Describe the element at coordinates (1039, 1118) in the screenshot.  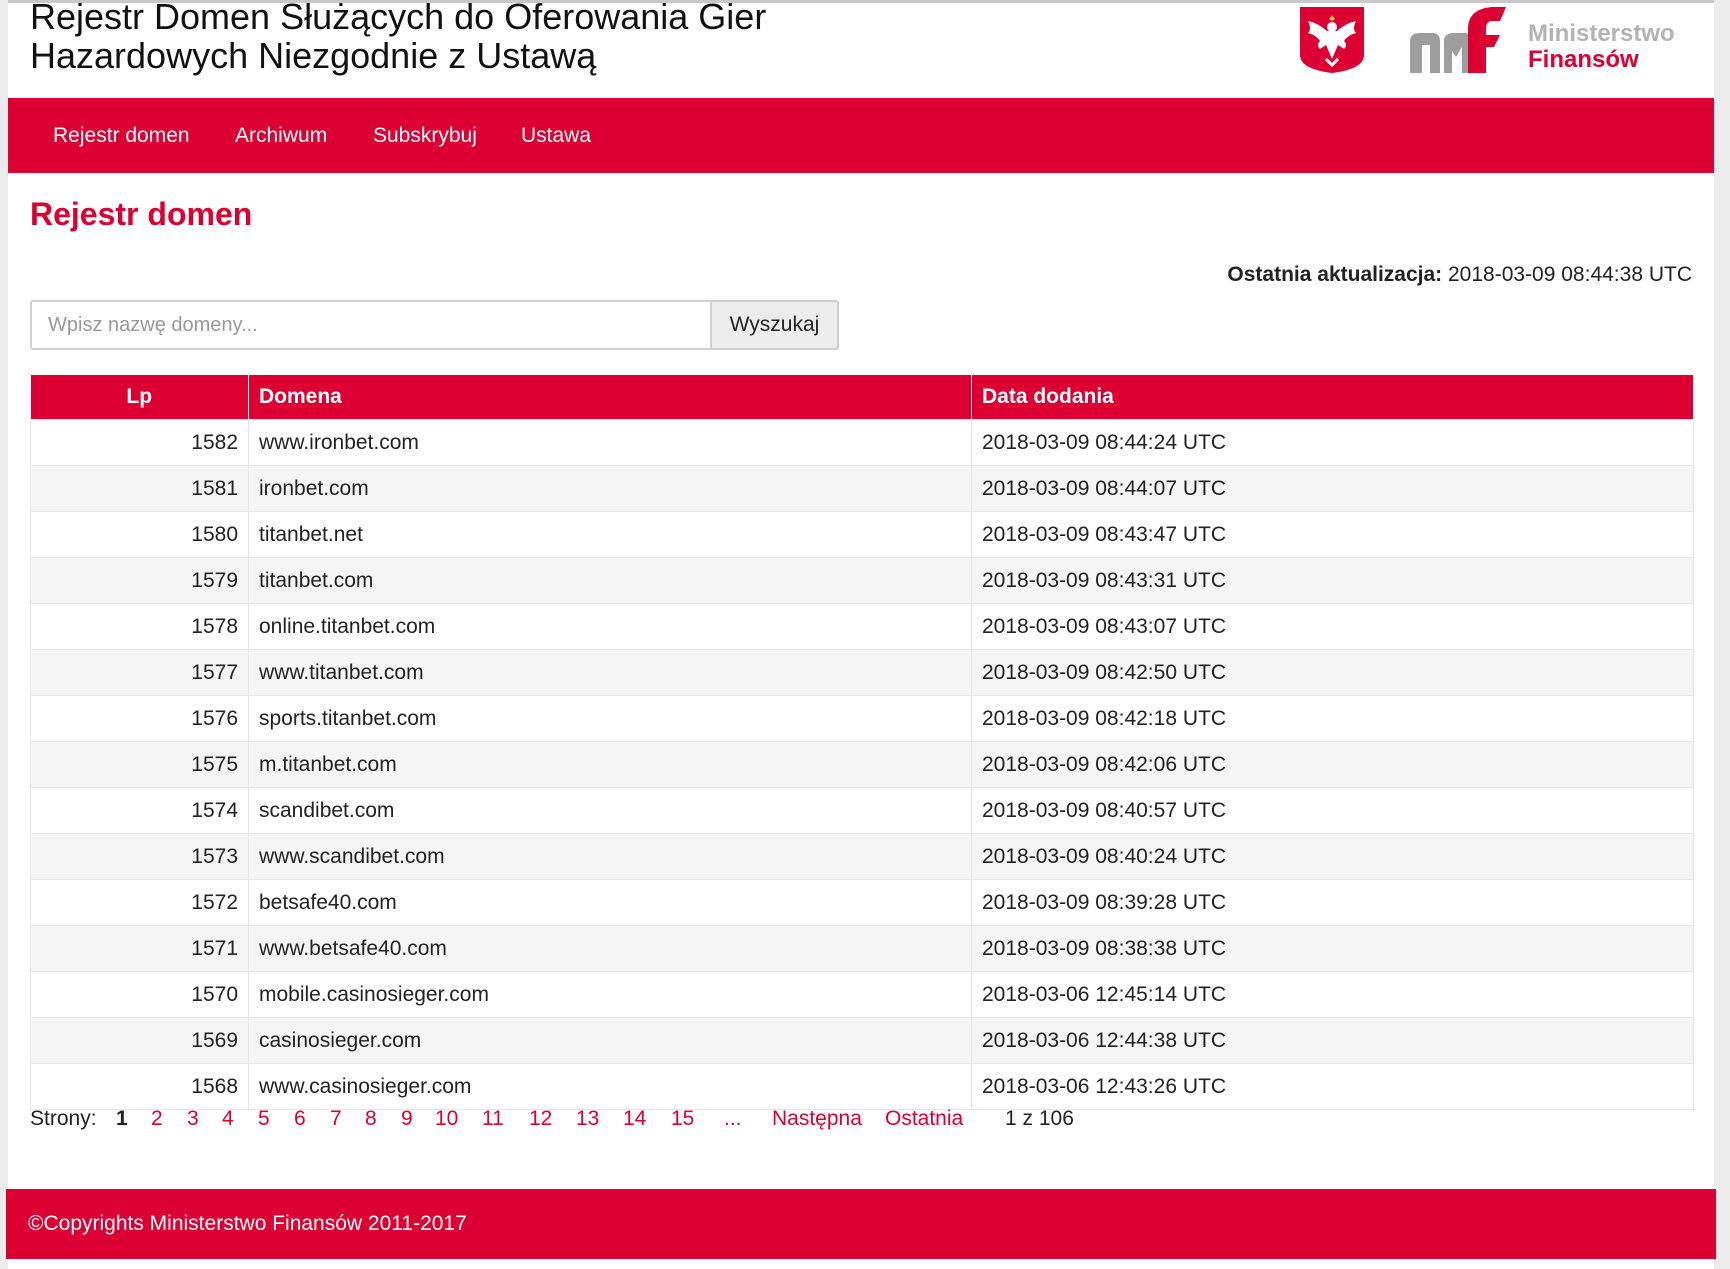
I see `pagination-count: 1 z 106` at that location.